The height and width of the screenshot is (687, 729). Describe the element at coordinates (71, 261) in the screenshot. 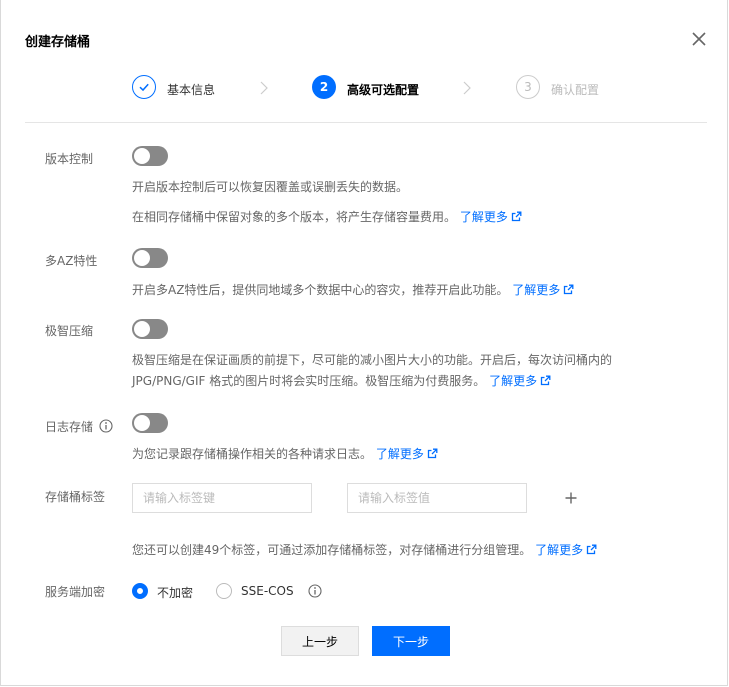

I see `multi-az-label: 多AZ特性` at that location.